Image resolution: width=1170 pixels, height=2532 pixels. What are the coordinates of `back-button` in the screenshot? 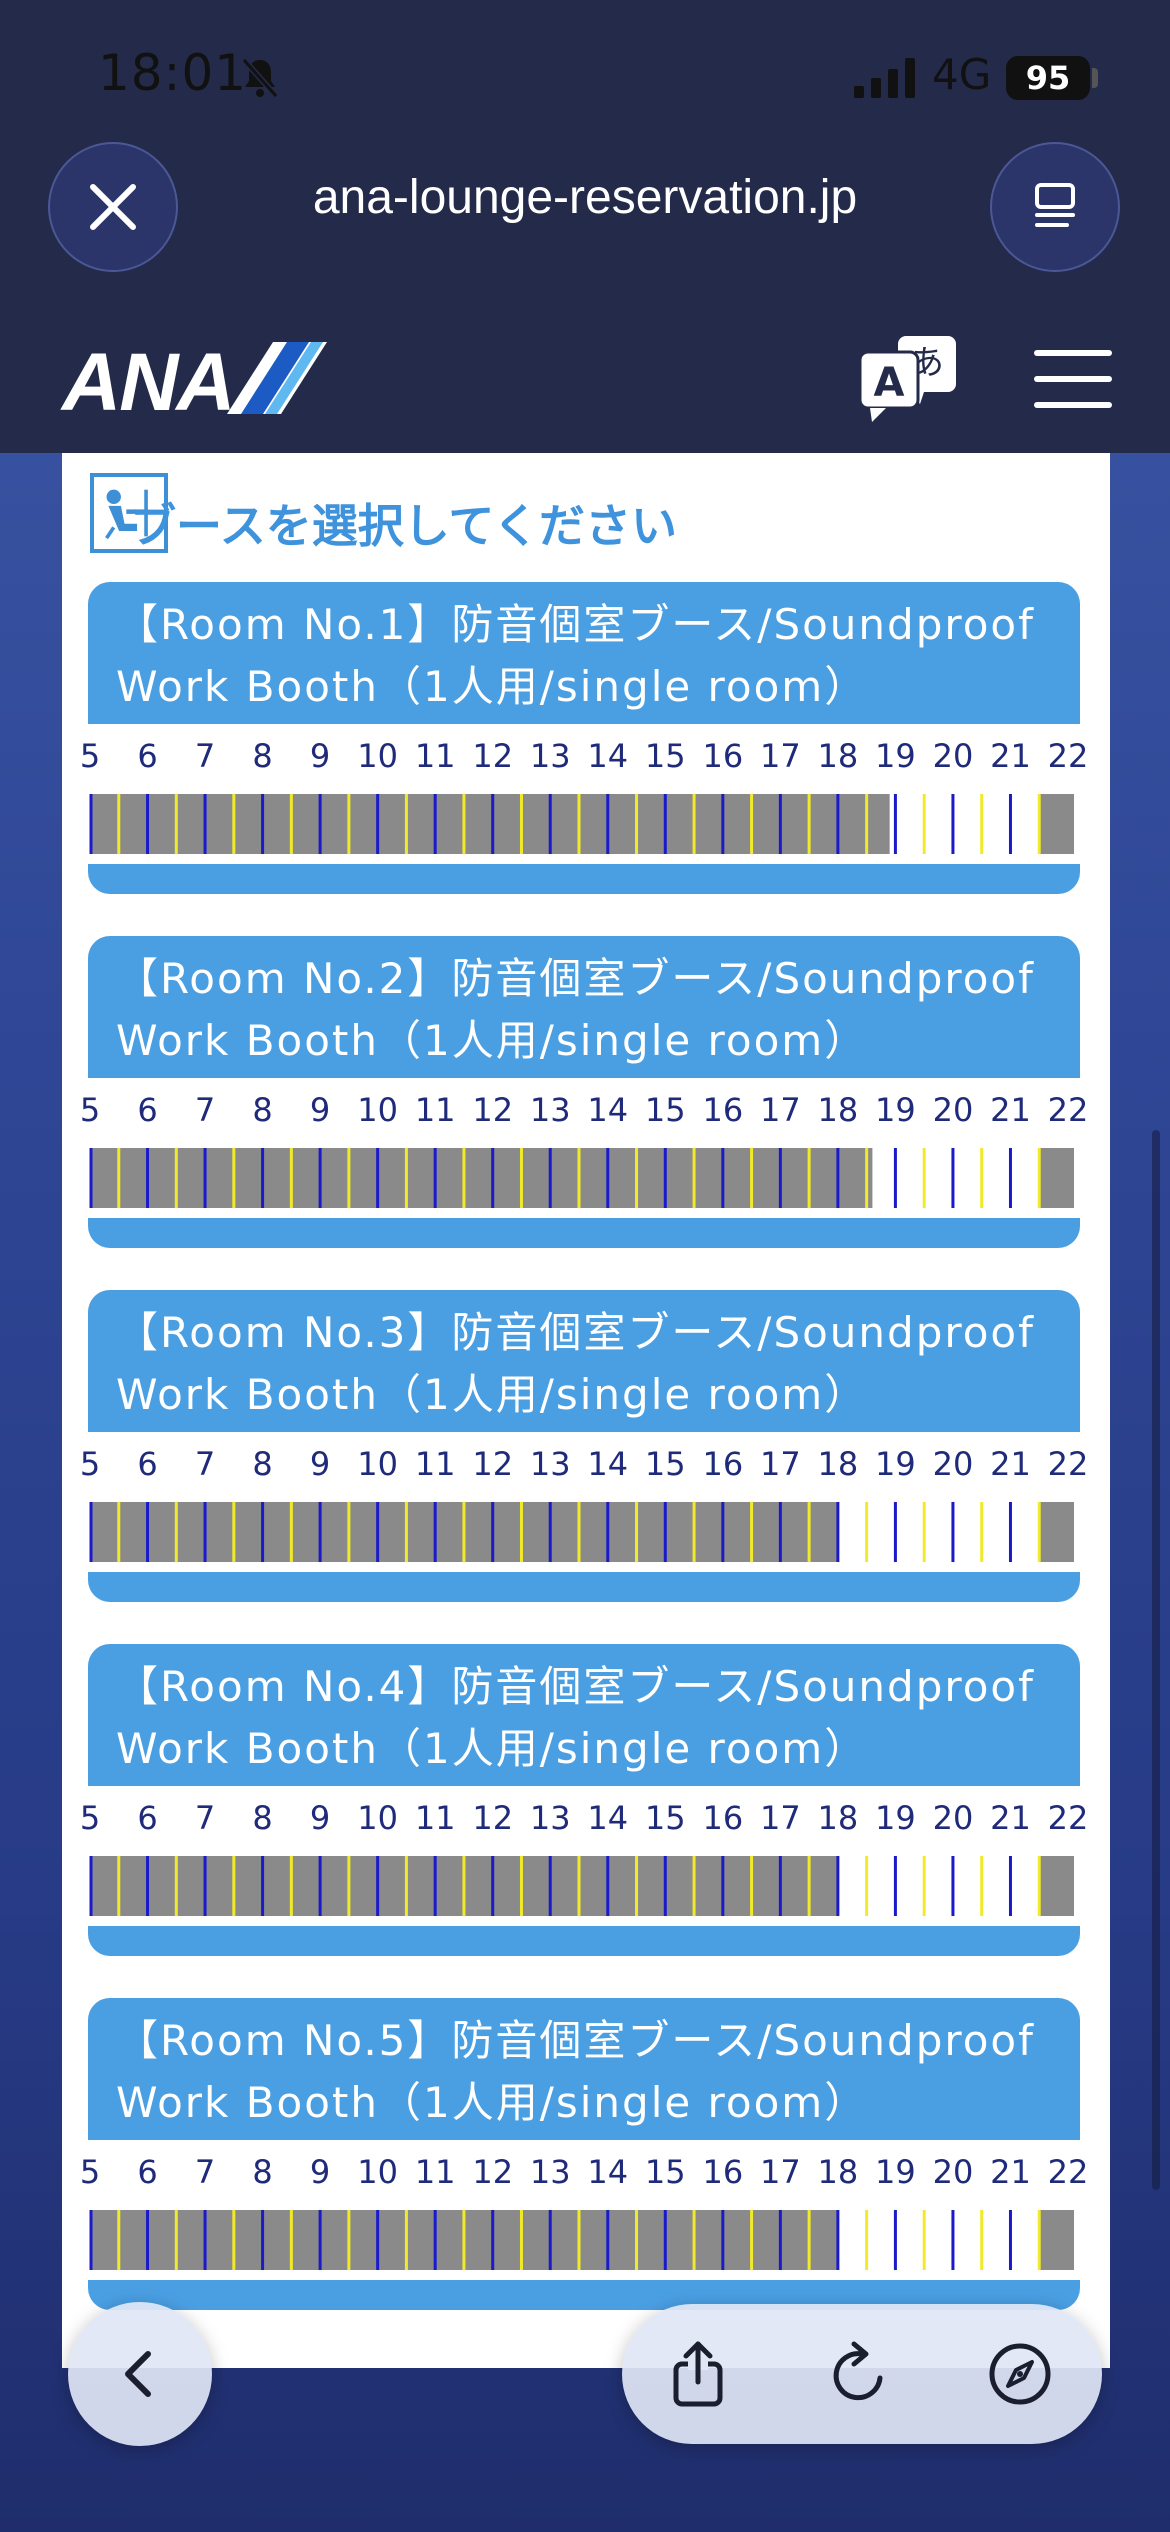 It's located at (140, 2374).